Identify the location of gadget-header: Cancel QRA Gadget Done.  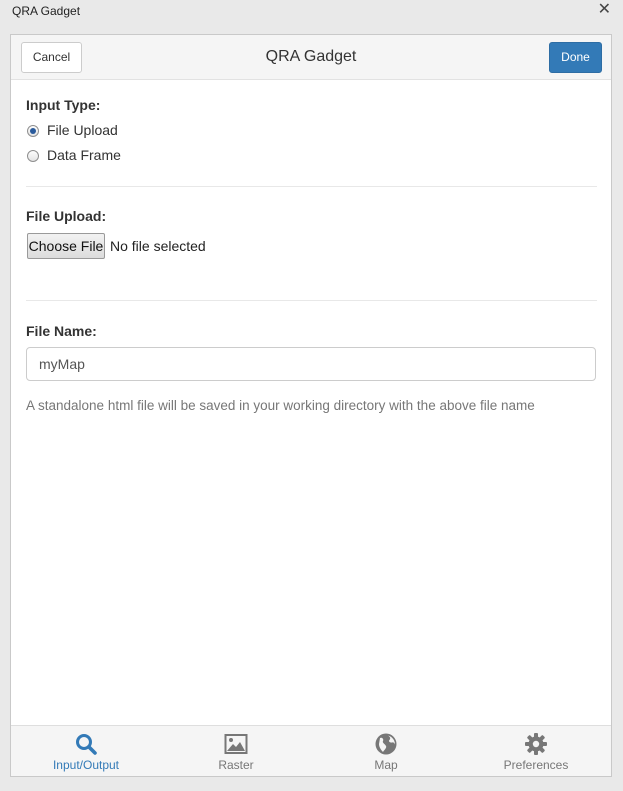
(311, 57).